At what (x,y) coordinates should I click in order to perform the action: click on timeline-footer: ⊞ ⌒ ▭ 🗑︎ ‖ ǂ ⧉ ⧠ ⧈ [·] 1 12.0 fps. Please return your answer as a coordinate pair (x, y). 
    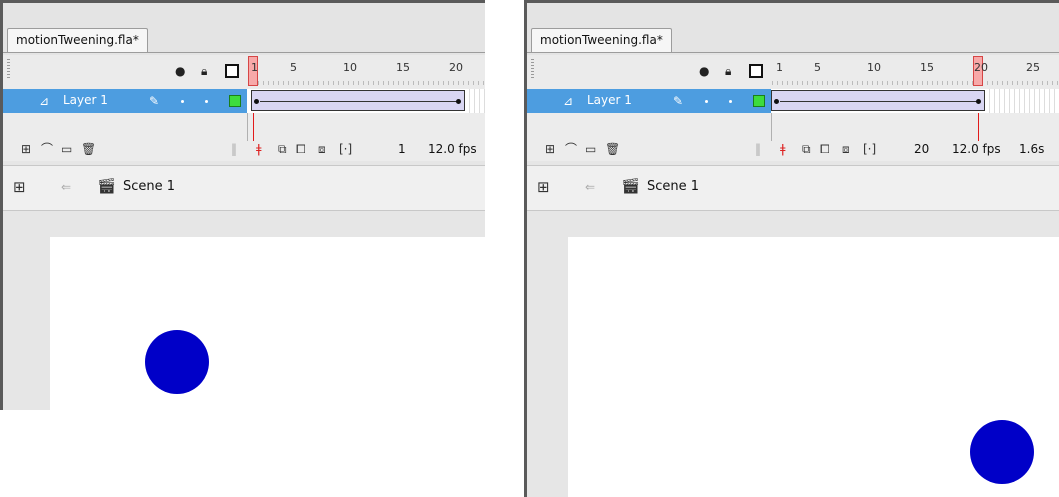
    Looking at the image, I should click on (244, 151).